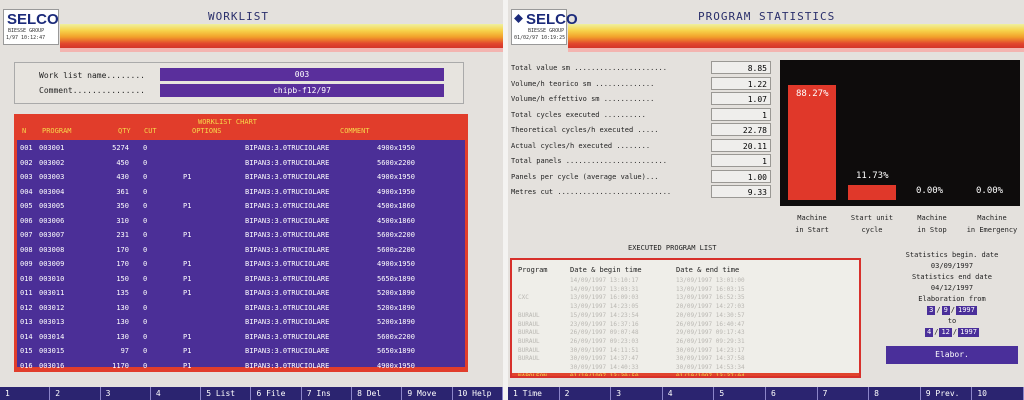 Image resolution: width=1024 pixels, height=400 pixels. I want to click on cell-n: 016, so click(26, 365).